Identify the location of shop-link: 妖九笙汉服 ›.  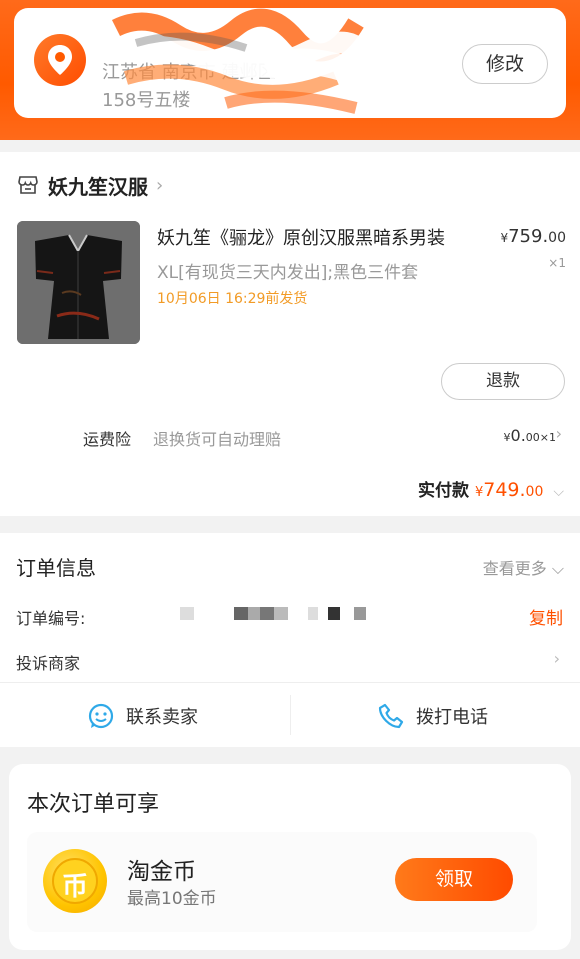
(91, 185).